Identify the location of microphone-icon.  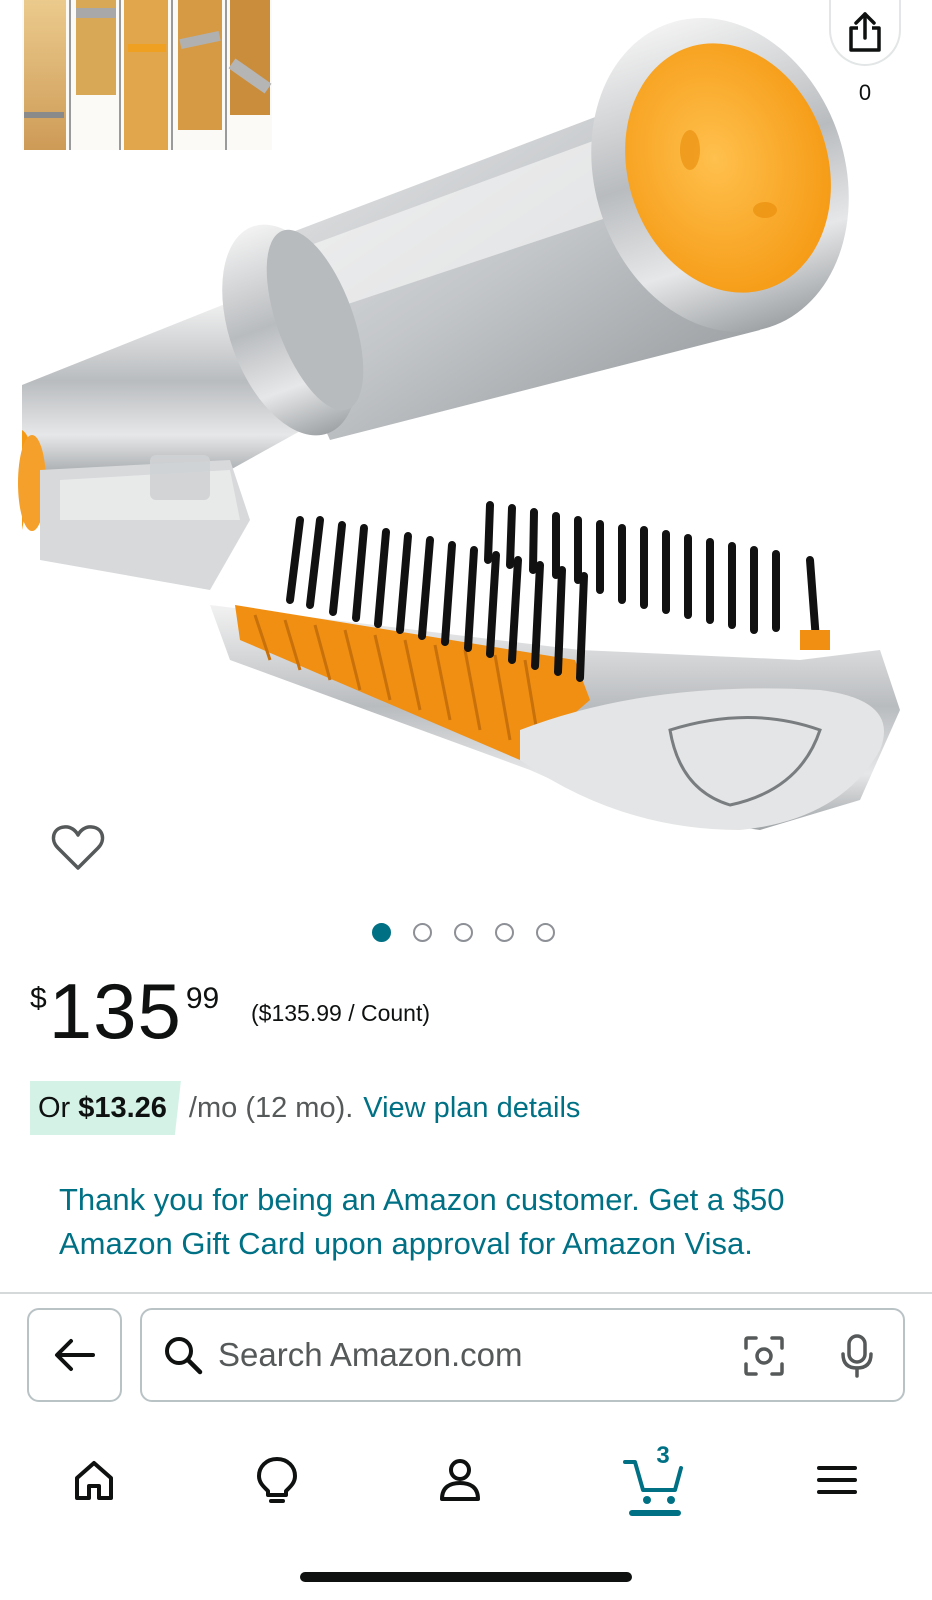
(857, 1356).